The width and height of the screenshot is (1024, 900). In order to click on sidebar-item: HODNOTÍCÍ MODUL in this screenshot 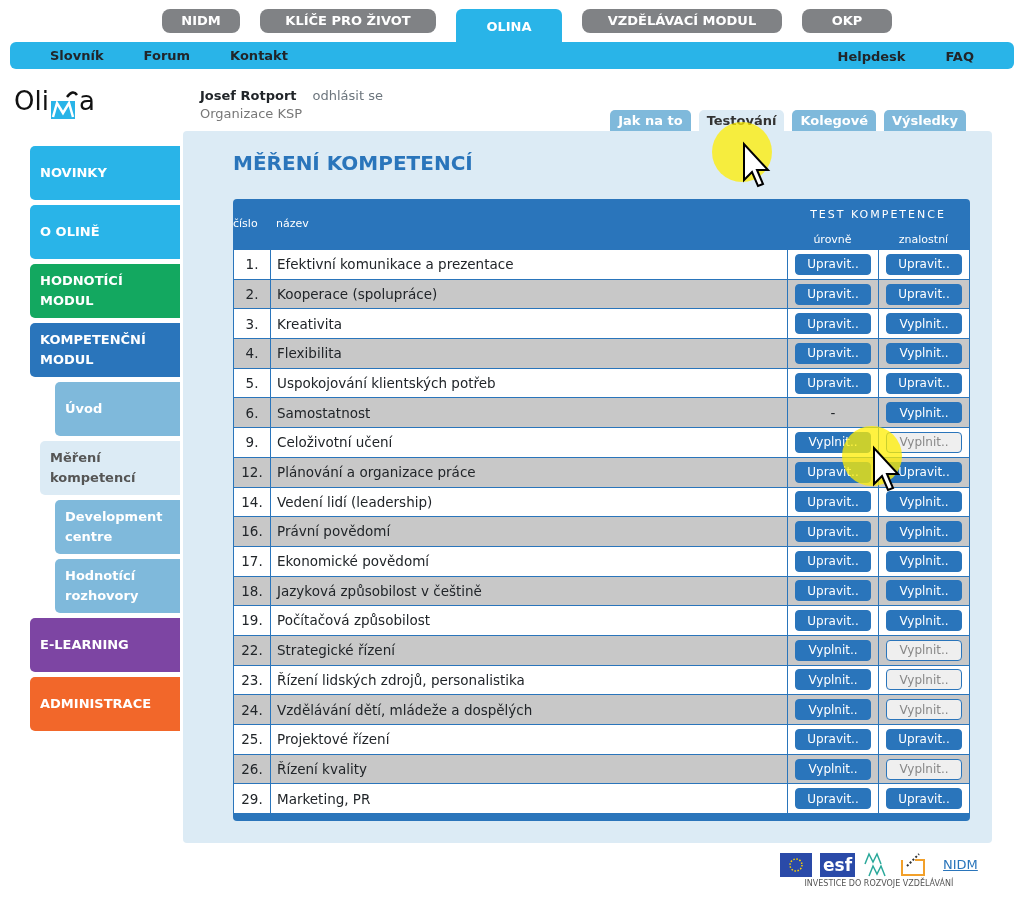, I will do `click(105, 291)`.